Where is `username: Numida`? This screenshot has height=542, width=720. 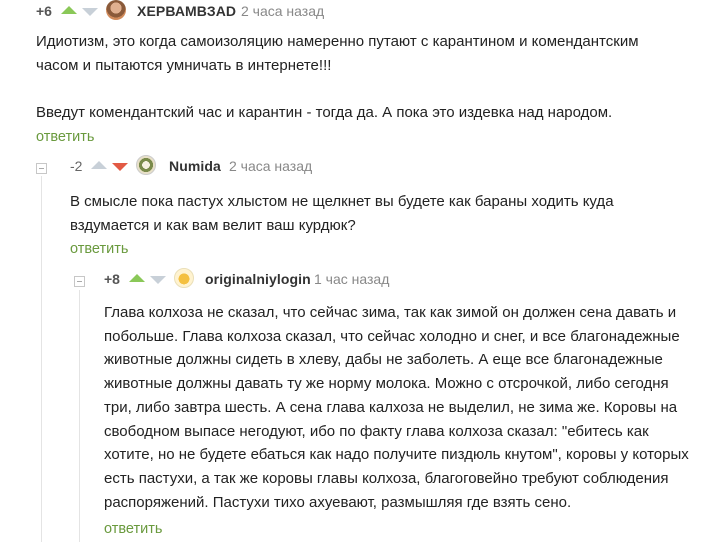
username: Numida is located at coordinates (195, 166).